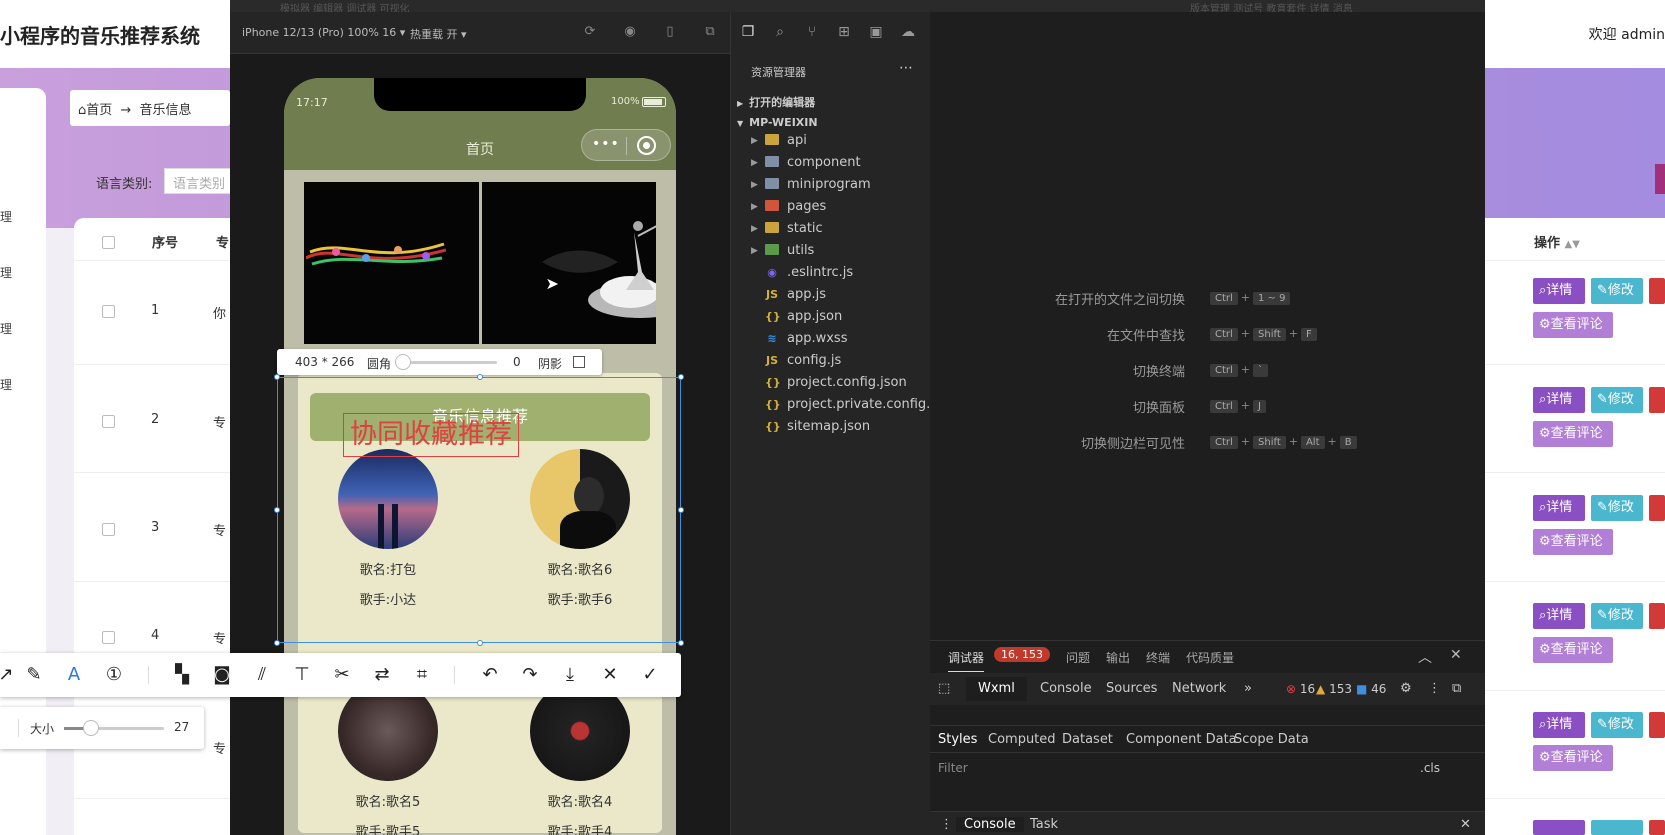 This screenshot has width=1665, height=835. What do you see at coordinates (590, 32) in the screenshot?
I see `refresh-icon: ⟳` at bounding box center [590, 32].